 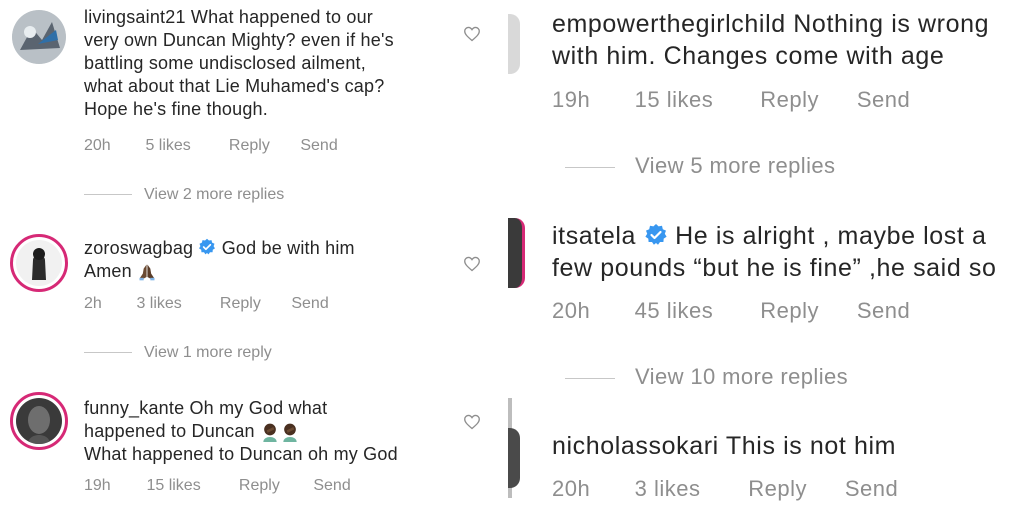 What do you see at coordinates (214, 194) in the screenshot?
I see `view-more-replies-label: View 2 more replies` at bounding box center [214, 194].